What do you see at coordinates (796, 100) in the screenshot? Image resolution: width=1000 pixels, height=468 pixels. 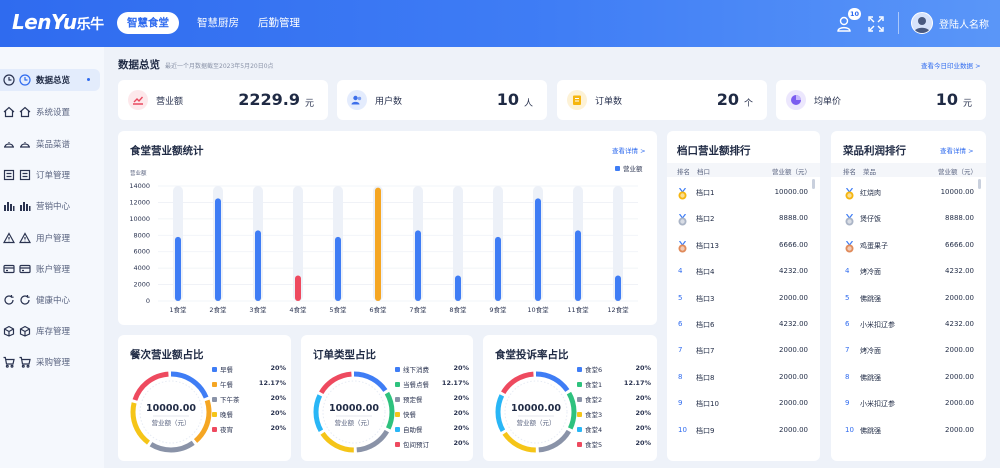 I see `pie-icon` at bounding box center [796, 100].